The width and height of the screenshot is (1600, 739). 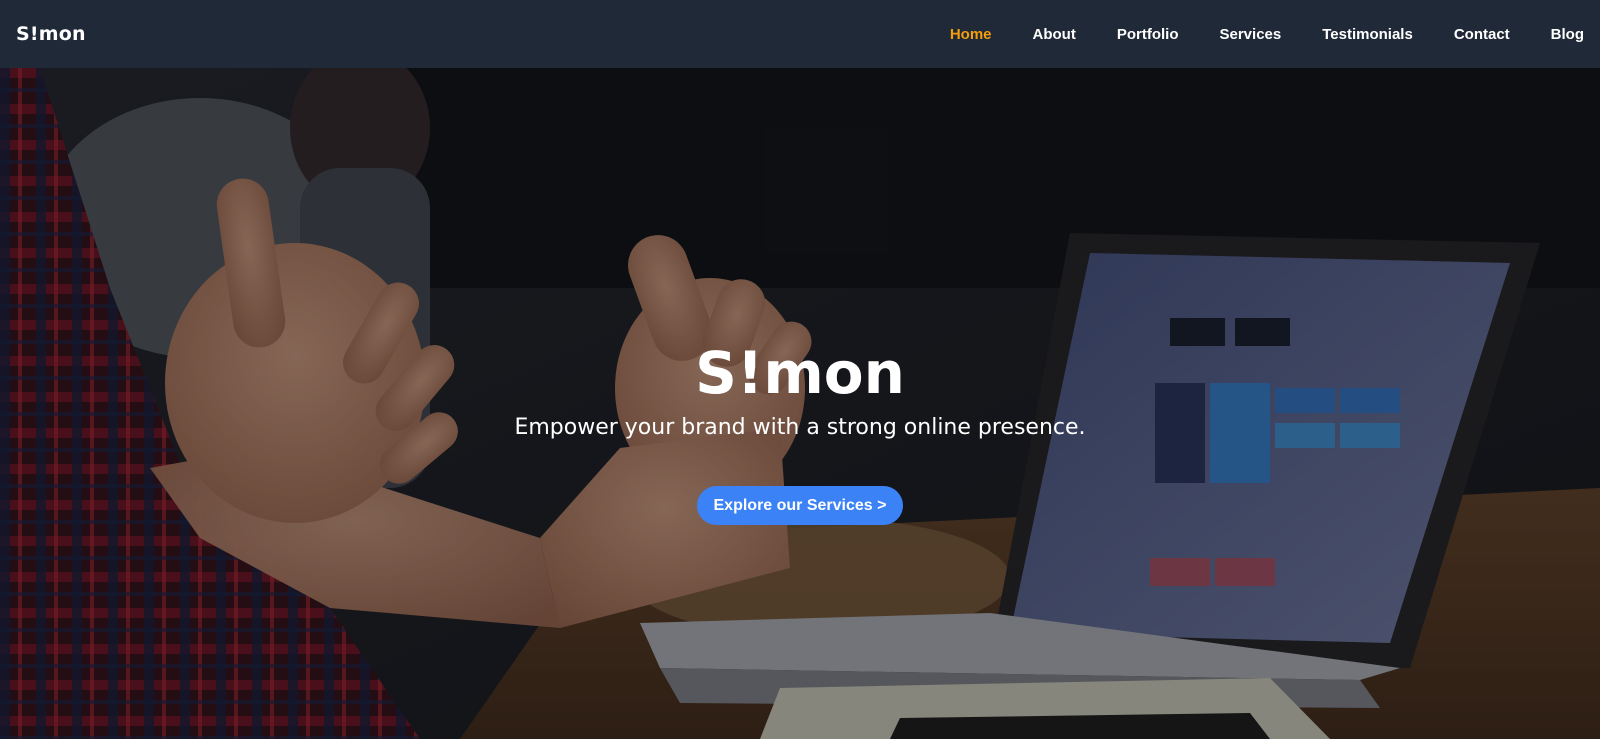 I want to click on nav-link-portfolio: Portfolio, so click(x=1148, y=34).